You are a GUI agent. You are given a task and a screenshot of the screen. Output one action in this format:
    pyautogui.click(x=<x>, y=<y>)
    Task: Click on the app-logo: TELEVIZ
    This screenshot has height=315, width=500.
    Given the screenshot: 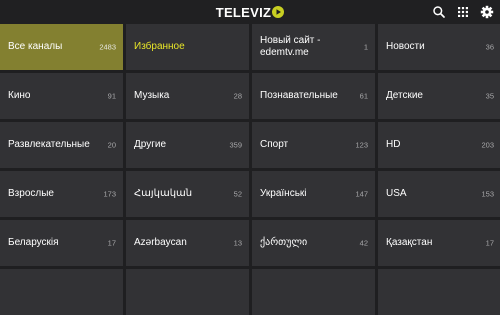 What is the action you would take?
    pyautogui.click(x=250, y=12)
    